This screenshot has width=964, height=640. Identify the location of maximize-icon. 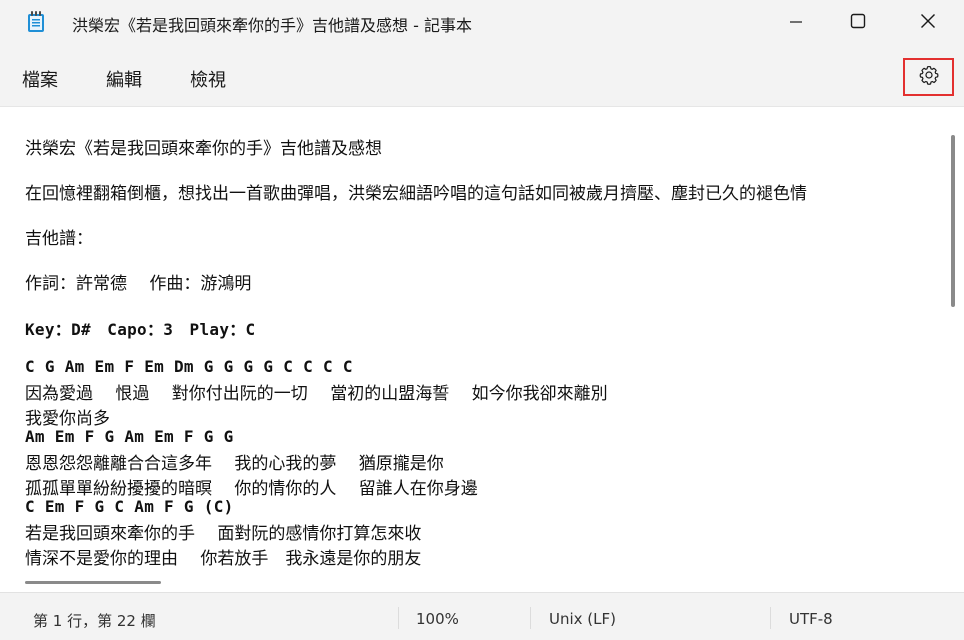
(858, 23).